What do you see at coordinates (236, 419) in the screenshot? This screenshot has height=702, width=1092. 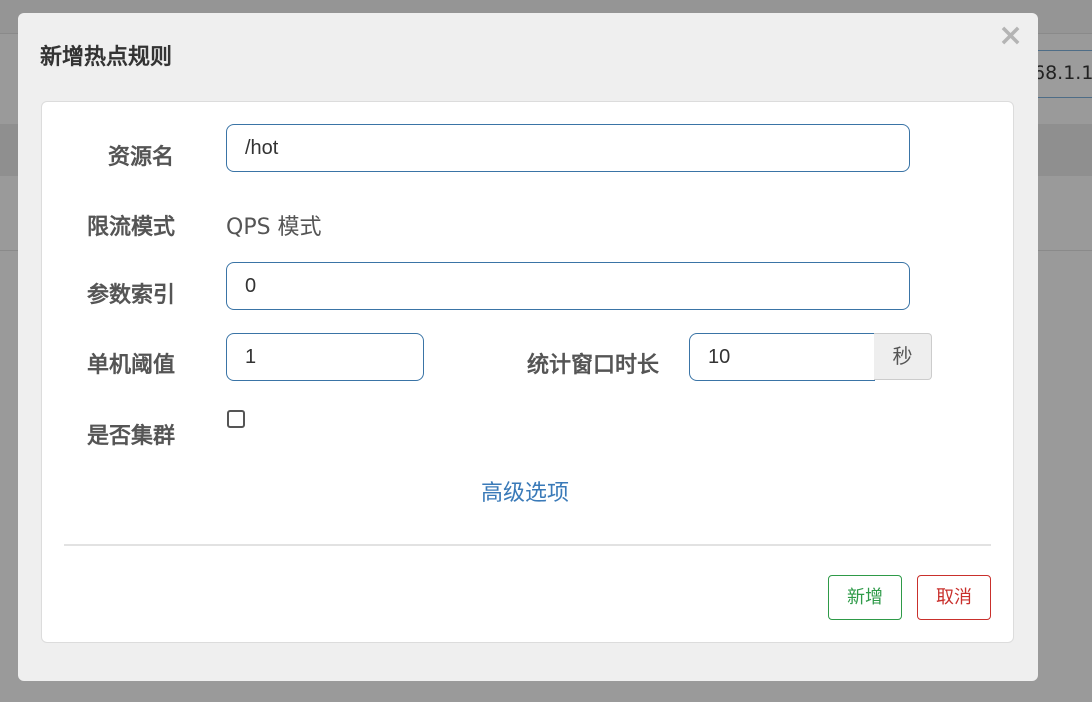 I see `cluster-checkbox` at bounding box center [236, 419].